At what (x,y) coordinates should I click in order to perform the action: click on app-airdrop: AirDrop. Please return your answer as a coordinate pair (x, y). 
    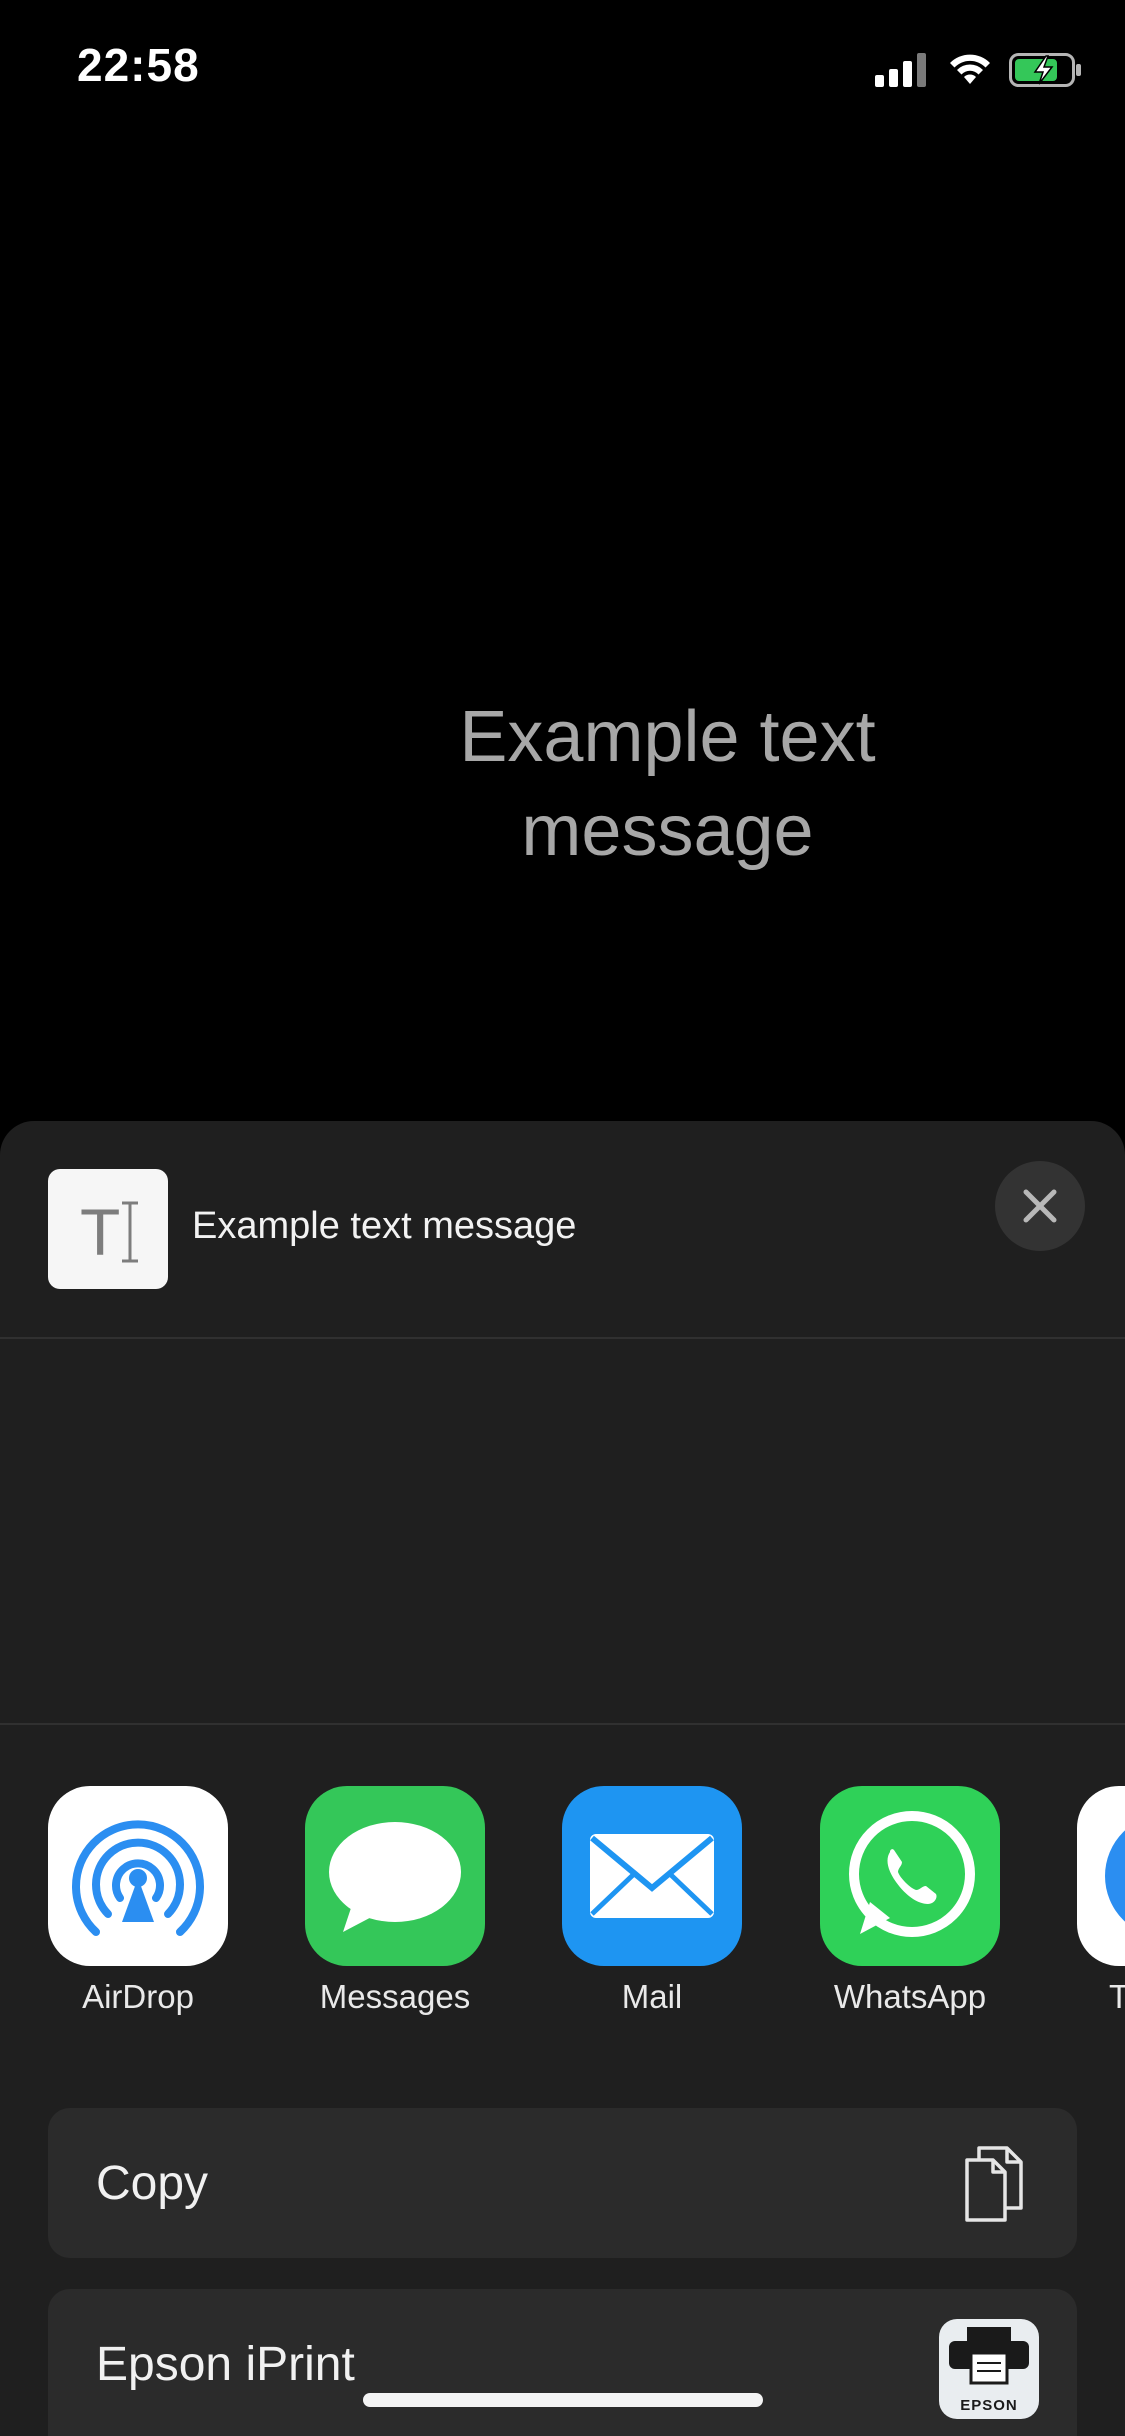
    Looking at the image, I should click on (138, 1901).